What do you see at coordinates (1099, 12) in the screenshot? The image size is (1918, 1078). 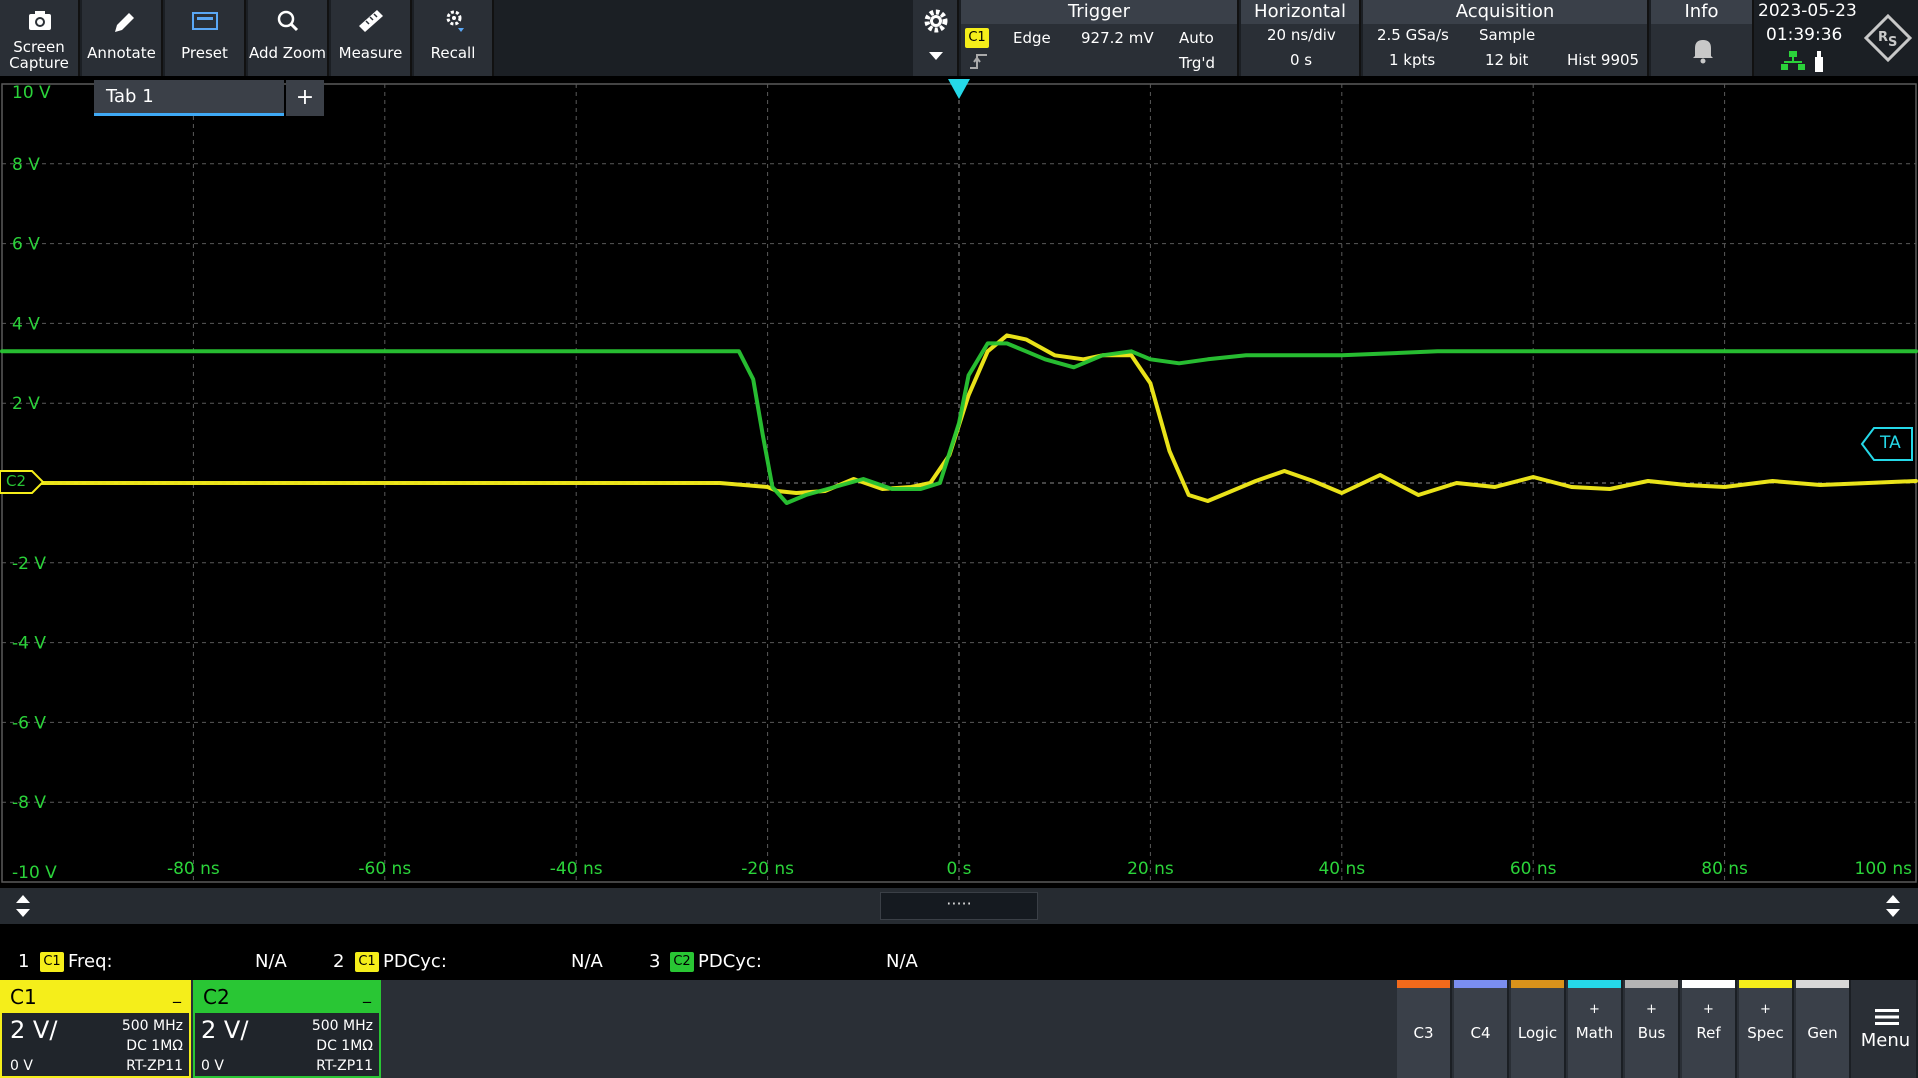 I see `trigger-title: Trigger` at bounding box center [1099, 12].